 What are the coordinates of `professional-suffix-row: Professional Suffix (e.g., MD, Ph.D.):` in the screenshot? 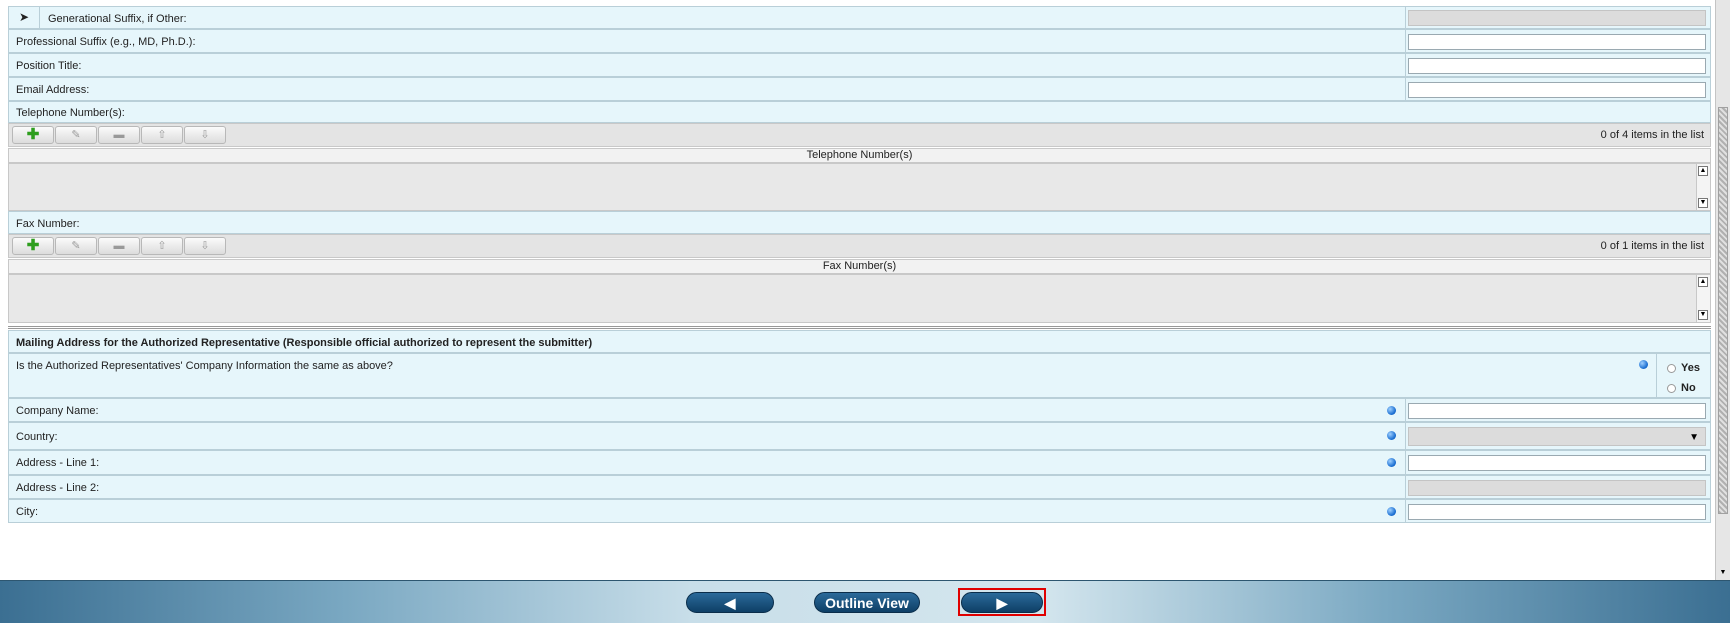 It's located at (859, 41).